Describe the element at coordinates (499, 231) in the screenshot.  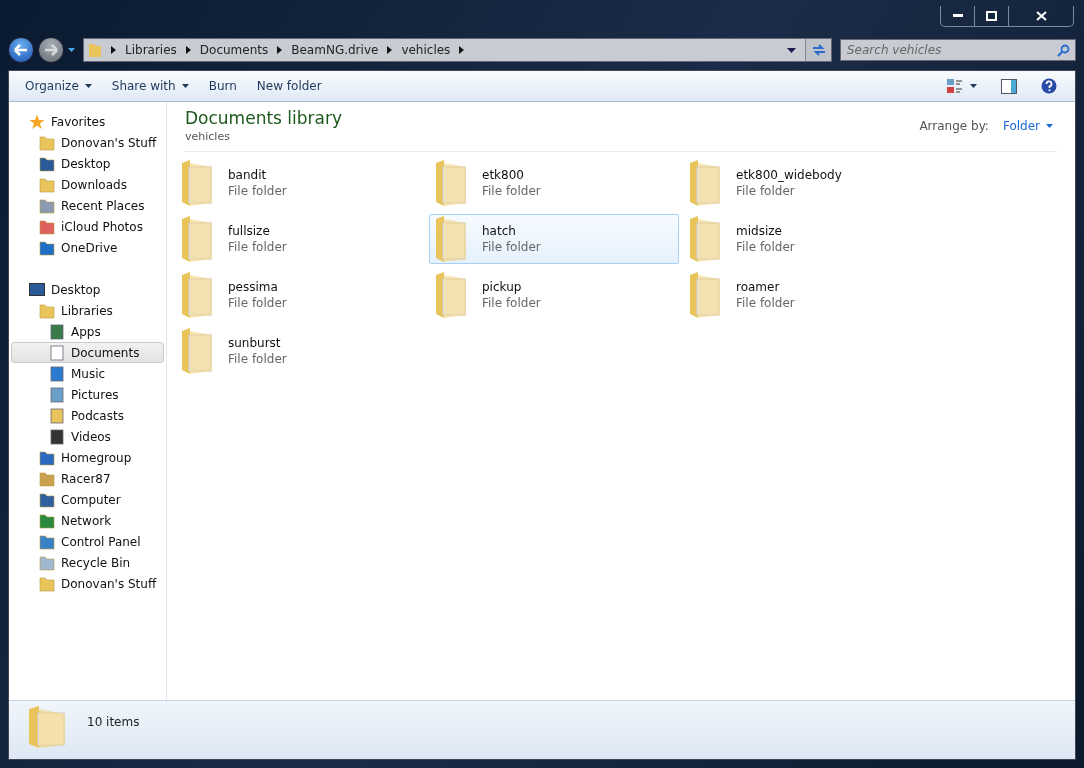
I see `folder-name: hatch` at that location.